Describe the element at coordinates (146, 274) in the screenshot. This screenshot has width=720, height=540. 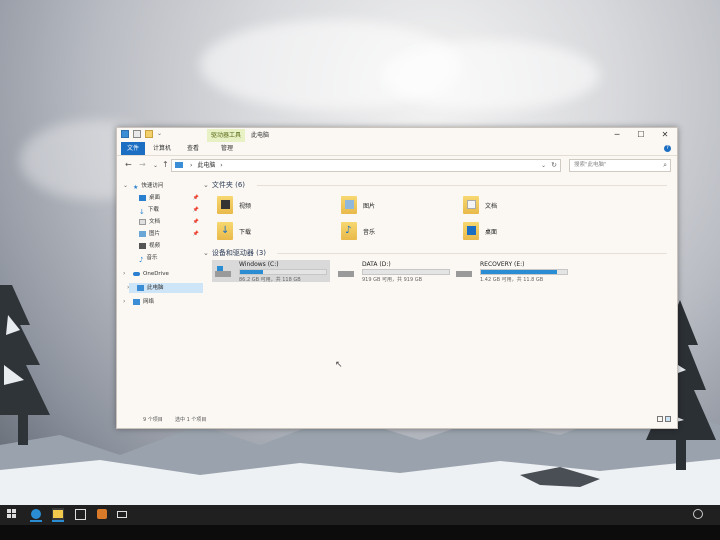
I see `nav-onedrive: › OneDrive` at that location.